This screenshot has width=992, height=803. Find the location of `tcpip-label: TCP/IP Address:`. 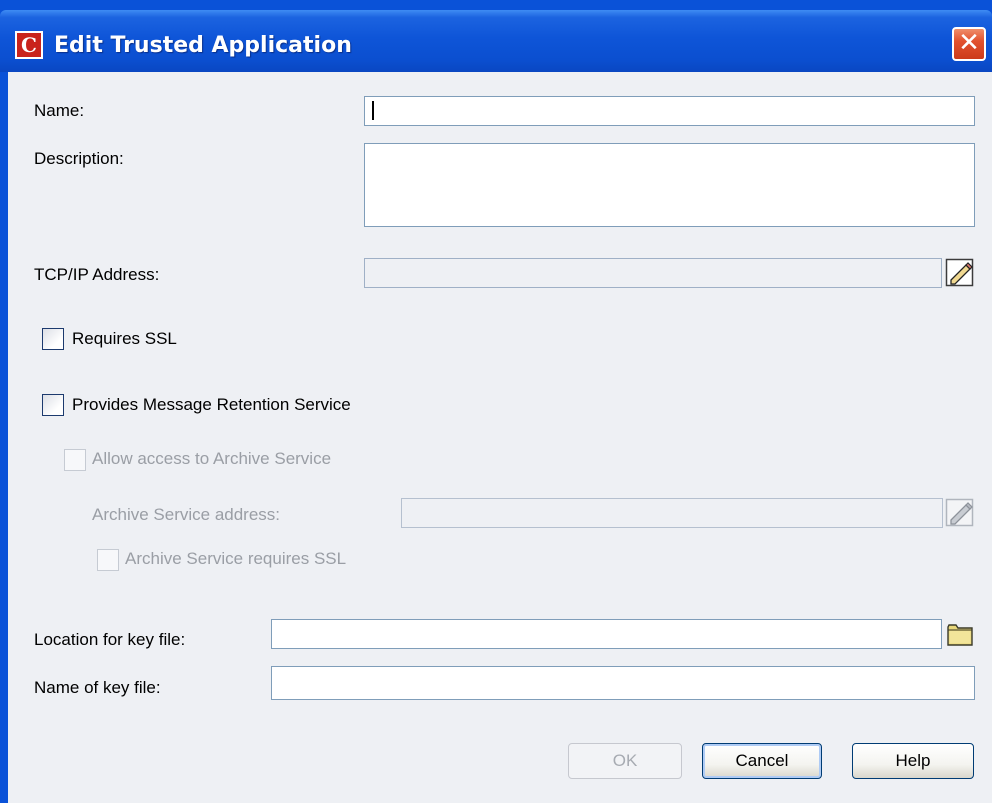

tcpip-label: TCP/IP Address: is located at coordinates (97, 274).